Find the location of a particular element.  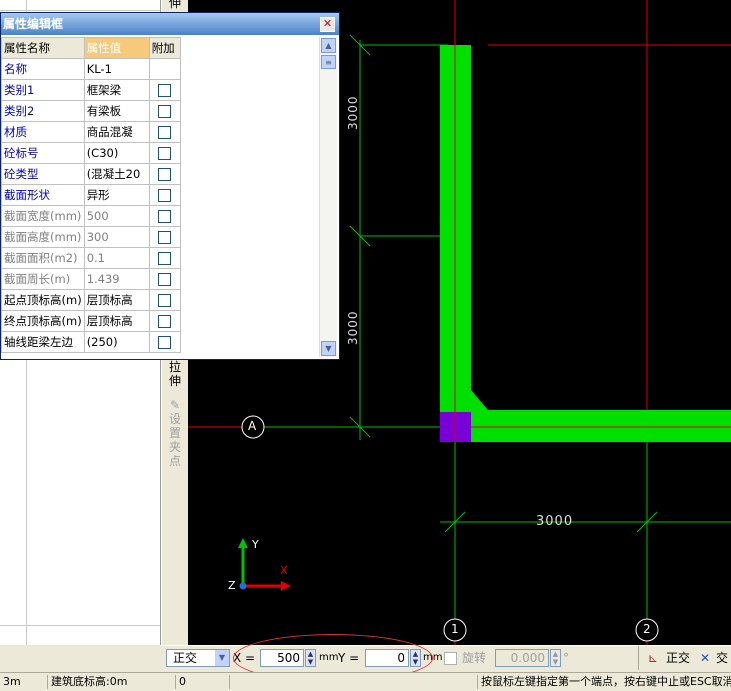

property-value: 0.1 is located at coordinates (116, 258).